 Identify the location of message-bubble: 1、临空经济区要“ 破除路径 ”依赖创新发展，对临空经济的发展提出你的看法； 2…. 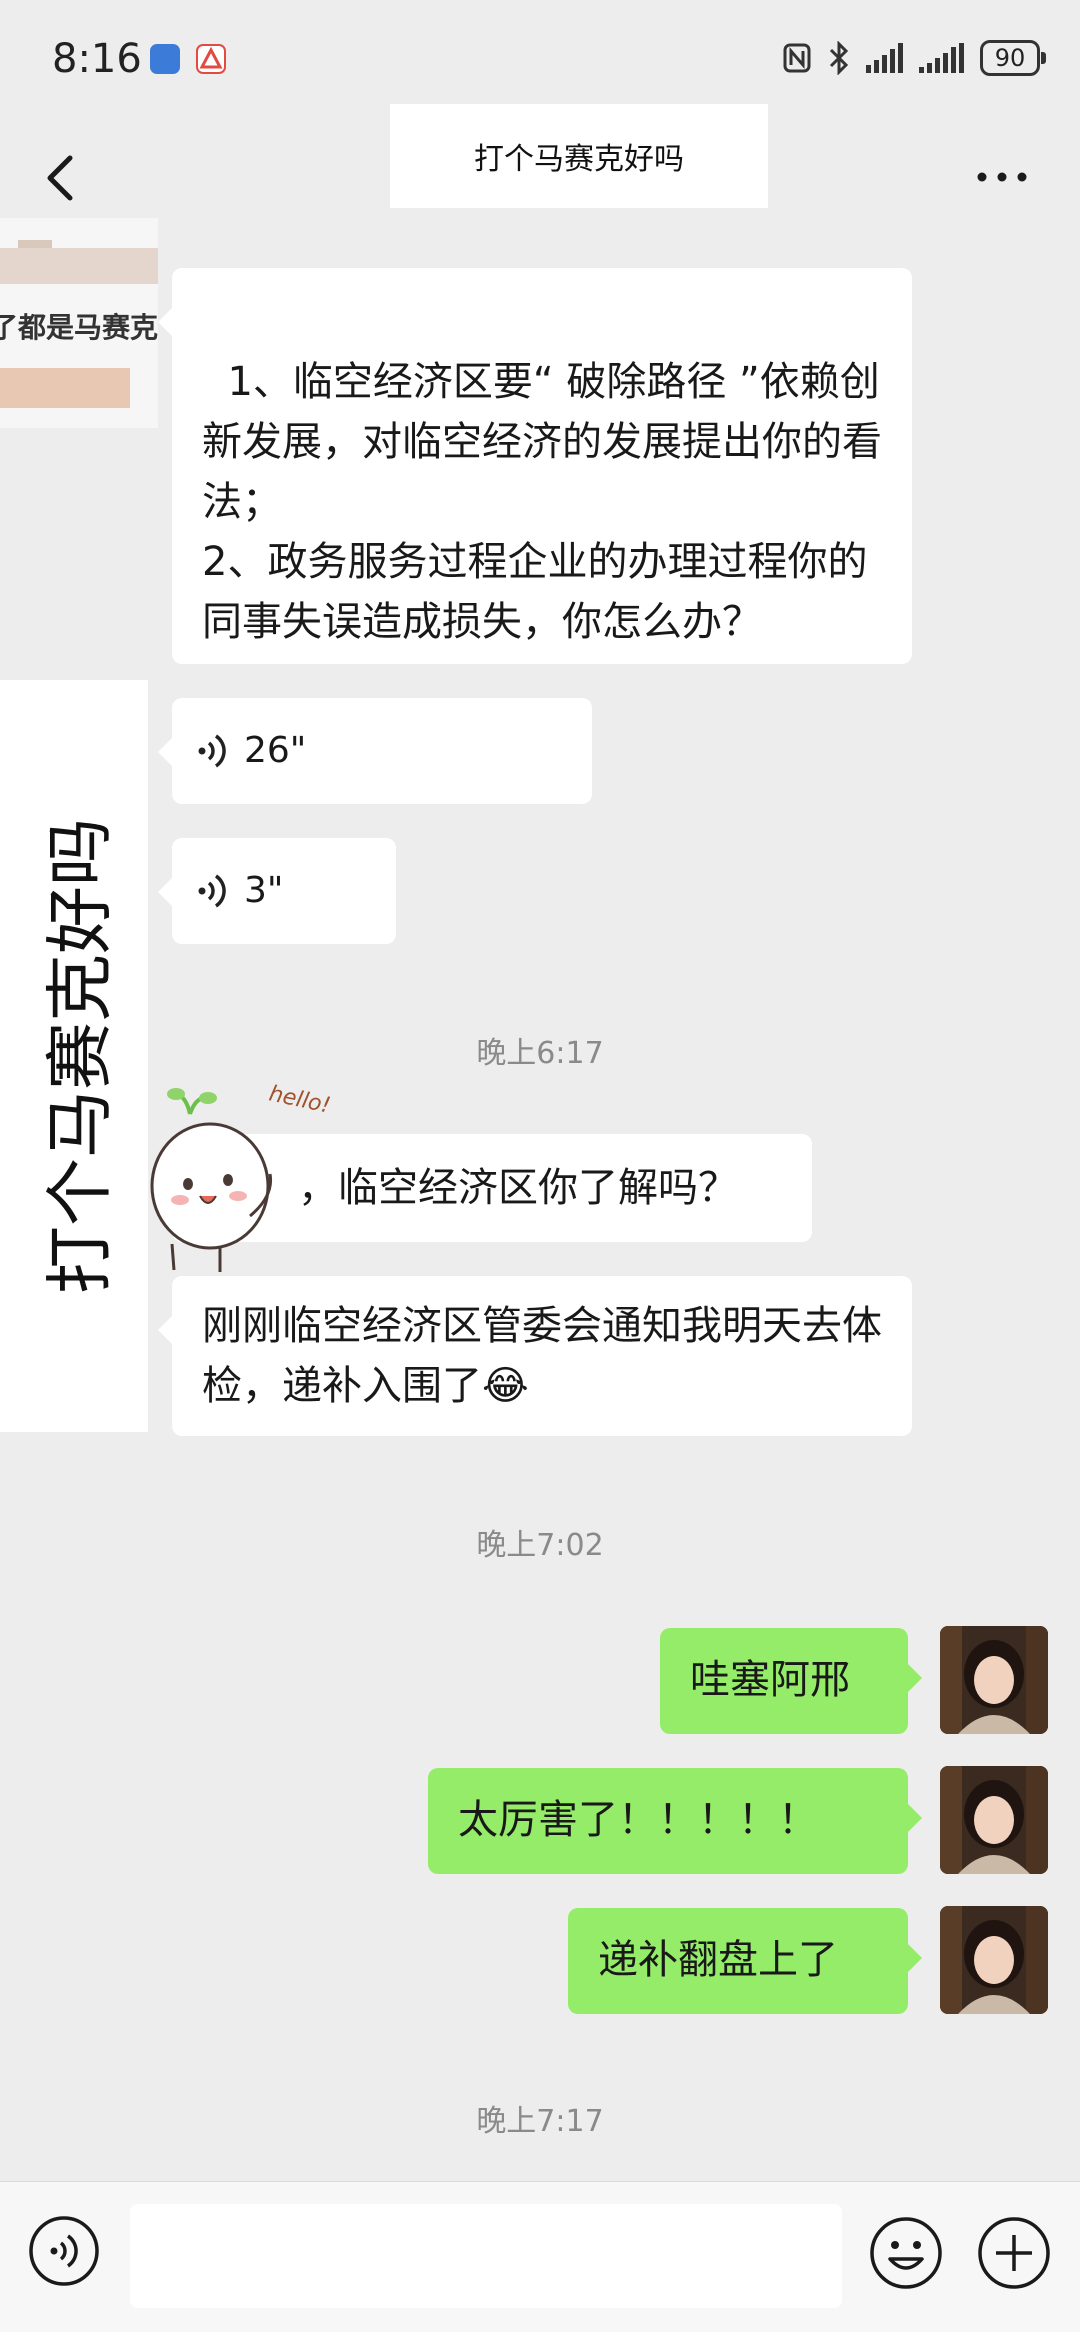
(535, 466).